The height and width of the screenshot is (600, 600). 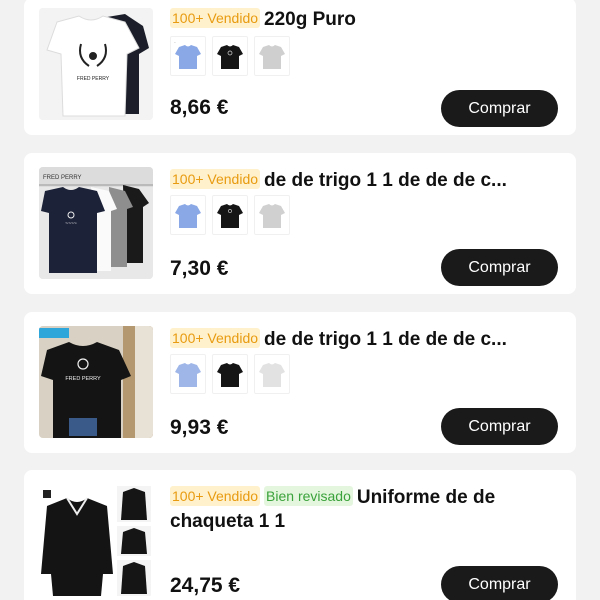 What do you see at coordinates (199, 427) in the screenshot?
I see `product-price: 9,93 €` at bounding box center [199, 427].